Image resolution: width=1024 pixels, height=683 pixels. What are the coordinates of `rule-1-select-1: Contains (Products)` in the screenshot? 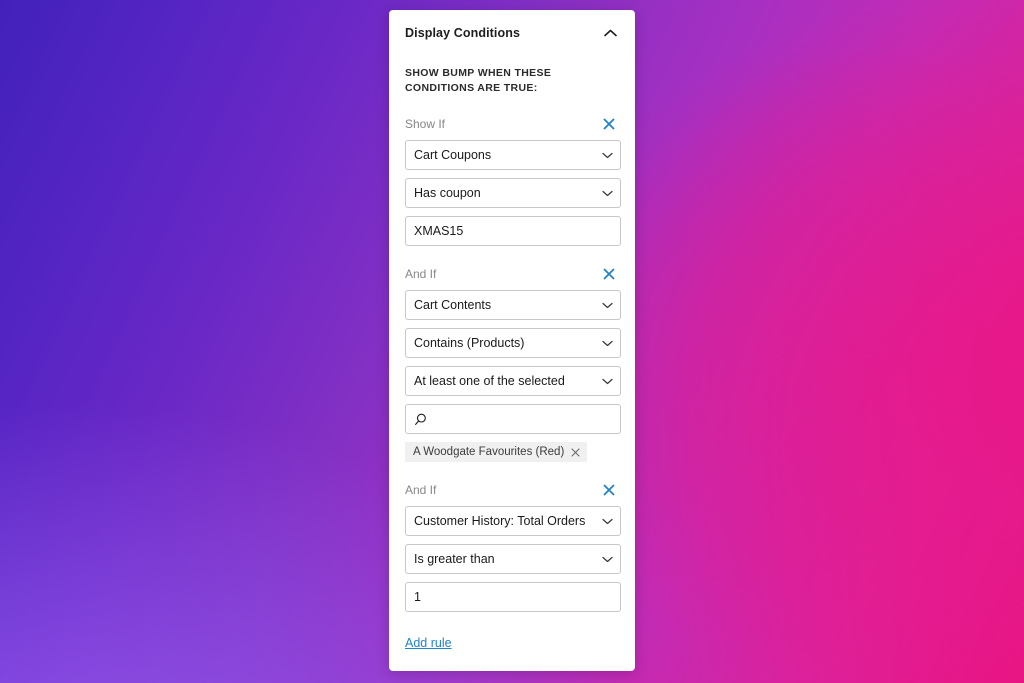 It's located at (513, 343).